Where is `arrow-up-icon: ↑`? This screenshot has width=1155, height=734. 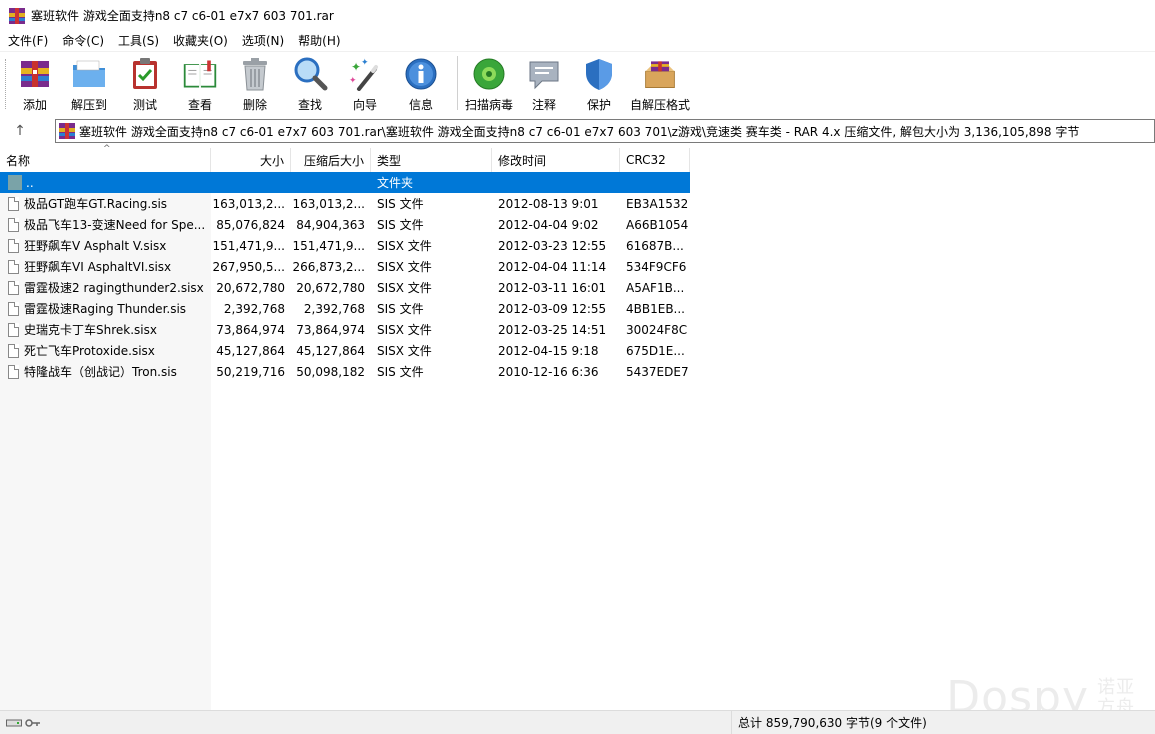 arrow-up-icon: ↑ is located at coordinates (20, 131).